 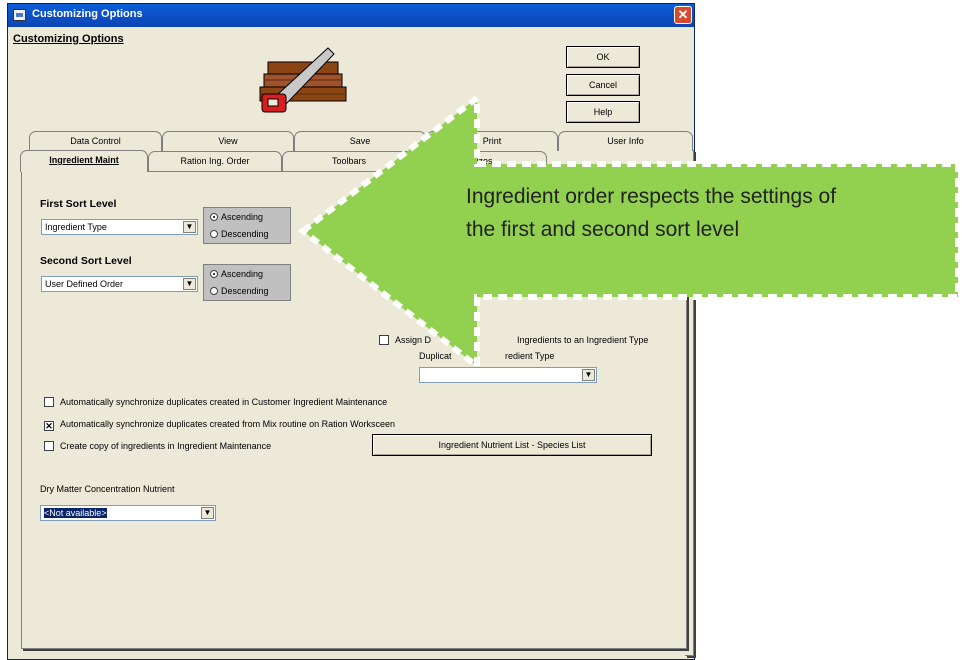 What do you see at coordinates (84, 161) in the screenshot?
I see `tab-ingredient-maint: Ingredient Maint` at bounding box center [84, 161].